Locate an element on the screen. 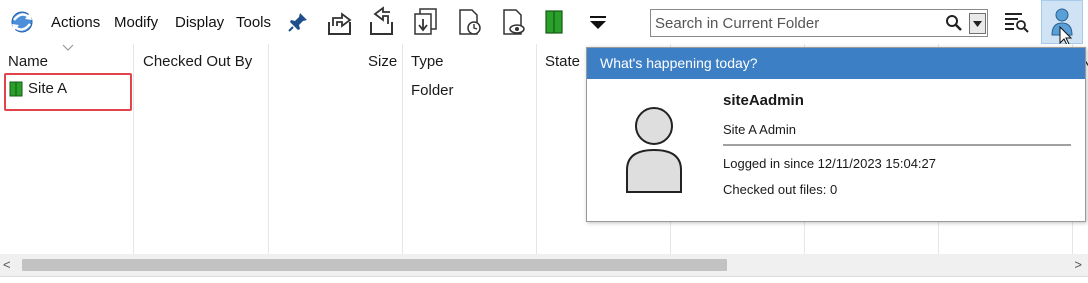  list-search-icon is located at coordinates (1016, 22).